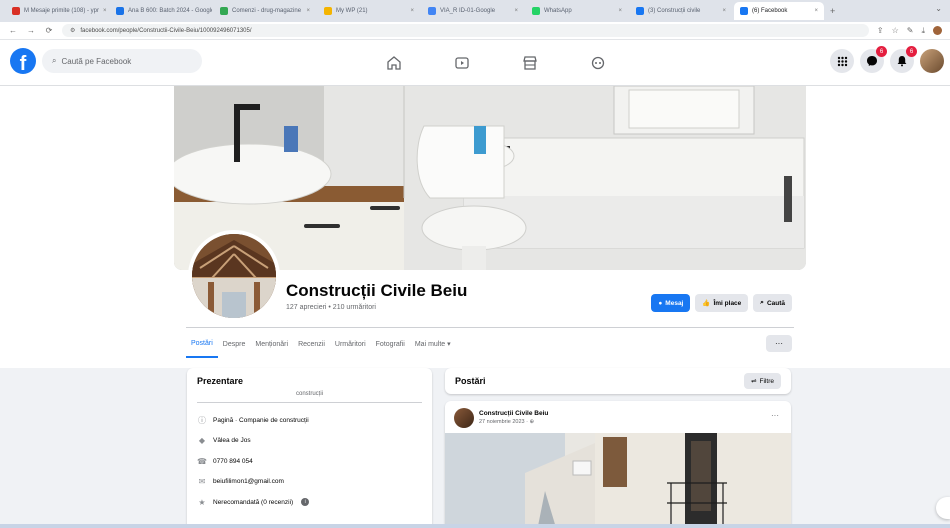 The image size is (950, 528). Describe the element at coordinates (202, 420) in the screenshot. I see `info-icon: ⓘ` at that location.